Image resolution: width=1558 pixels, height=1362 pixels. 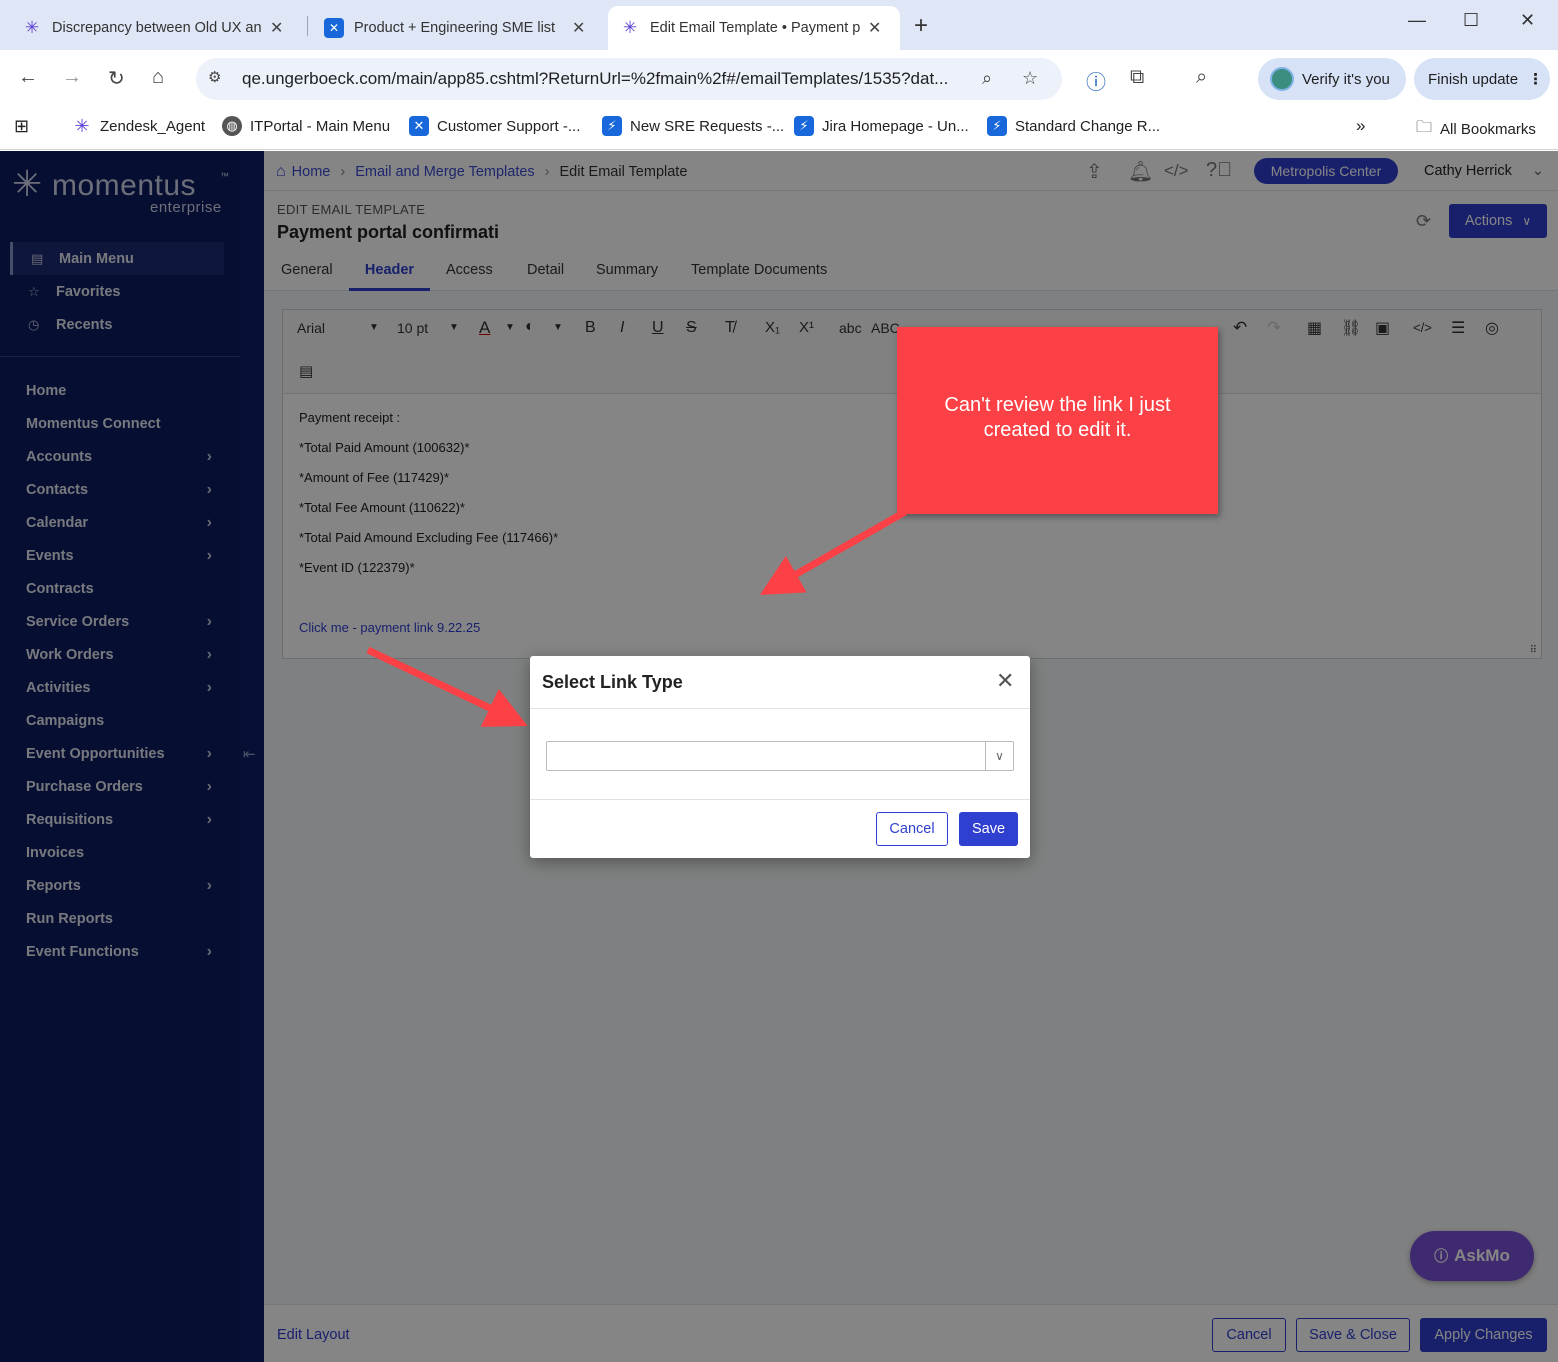 What do you see at coordinates (28, 77) in the screenshot?
I see `back-icon: ←` at bounding box center [28, 77].